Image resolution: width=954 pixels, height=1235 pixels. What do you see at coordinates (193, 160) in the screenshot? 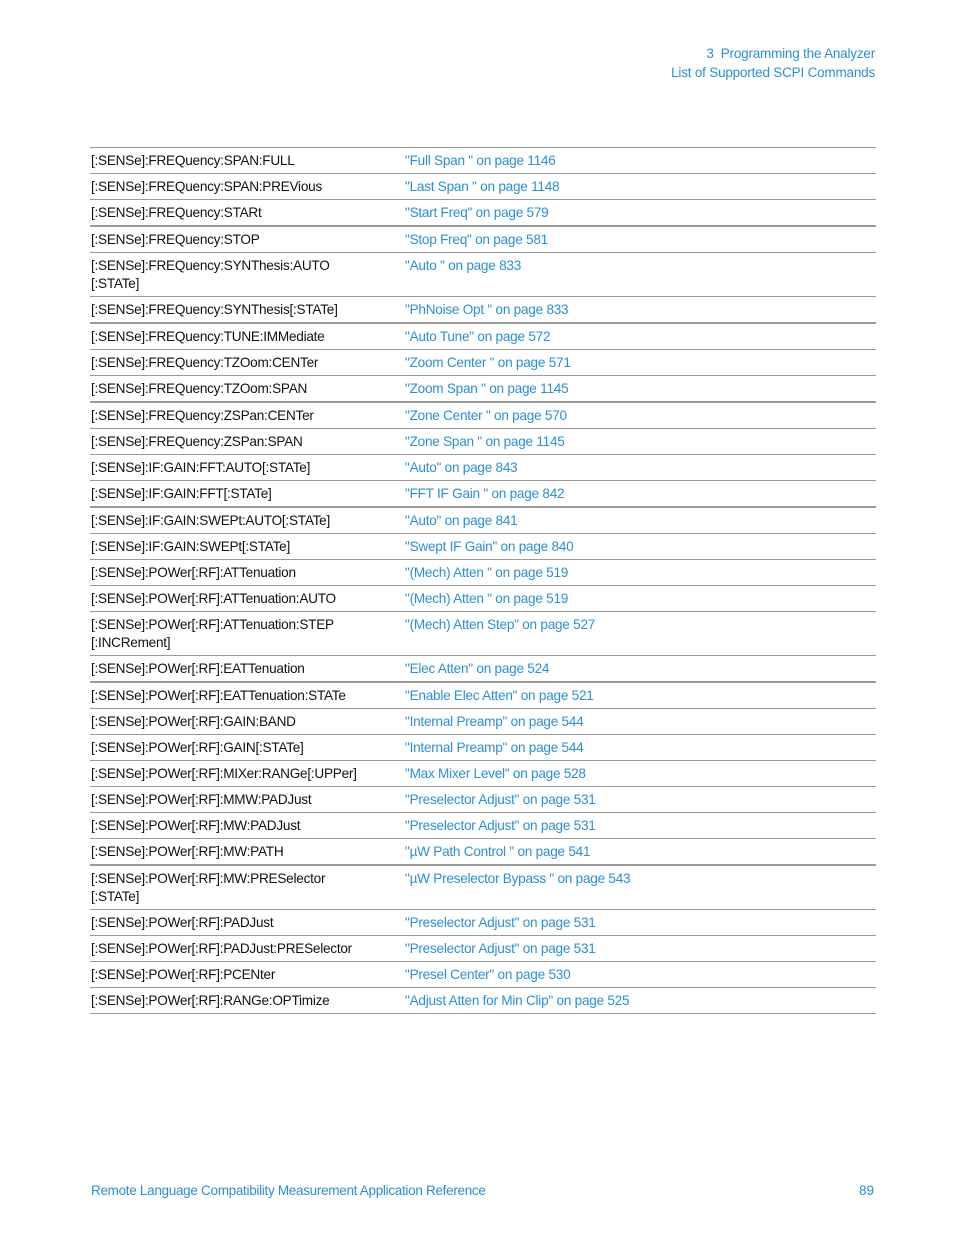
I see `scpi-command: [:SENSe]:FREQuency:SPAN:FULL` at bounding box center [193, 160].